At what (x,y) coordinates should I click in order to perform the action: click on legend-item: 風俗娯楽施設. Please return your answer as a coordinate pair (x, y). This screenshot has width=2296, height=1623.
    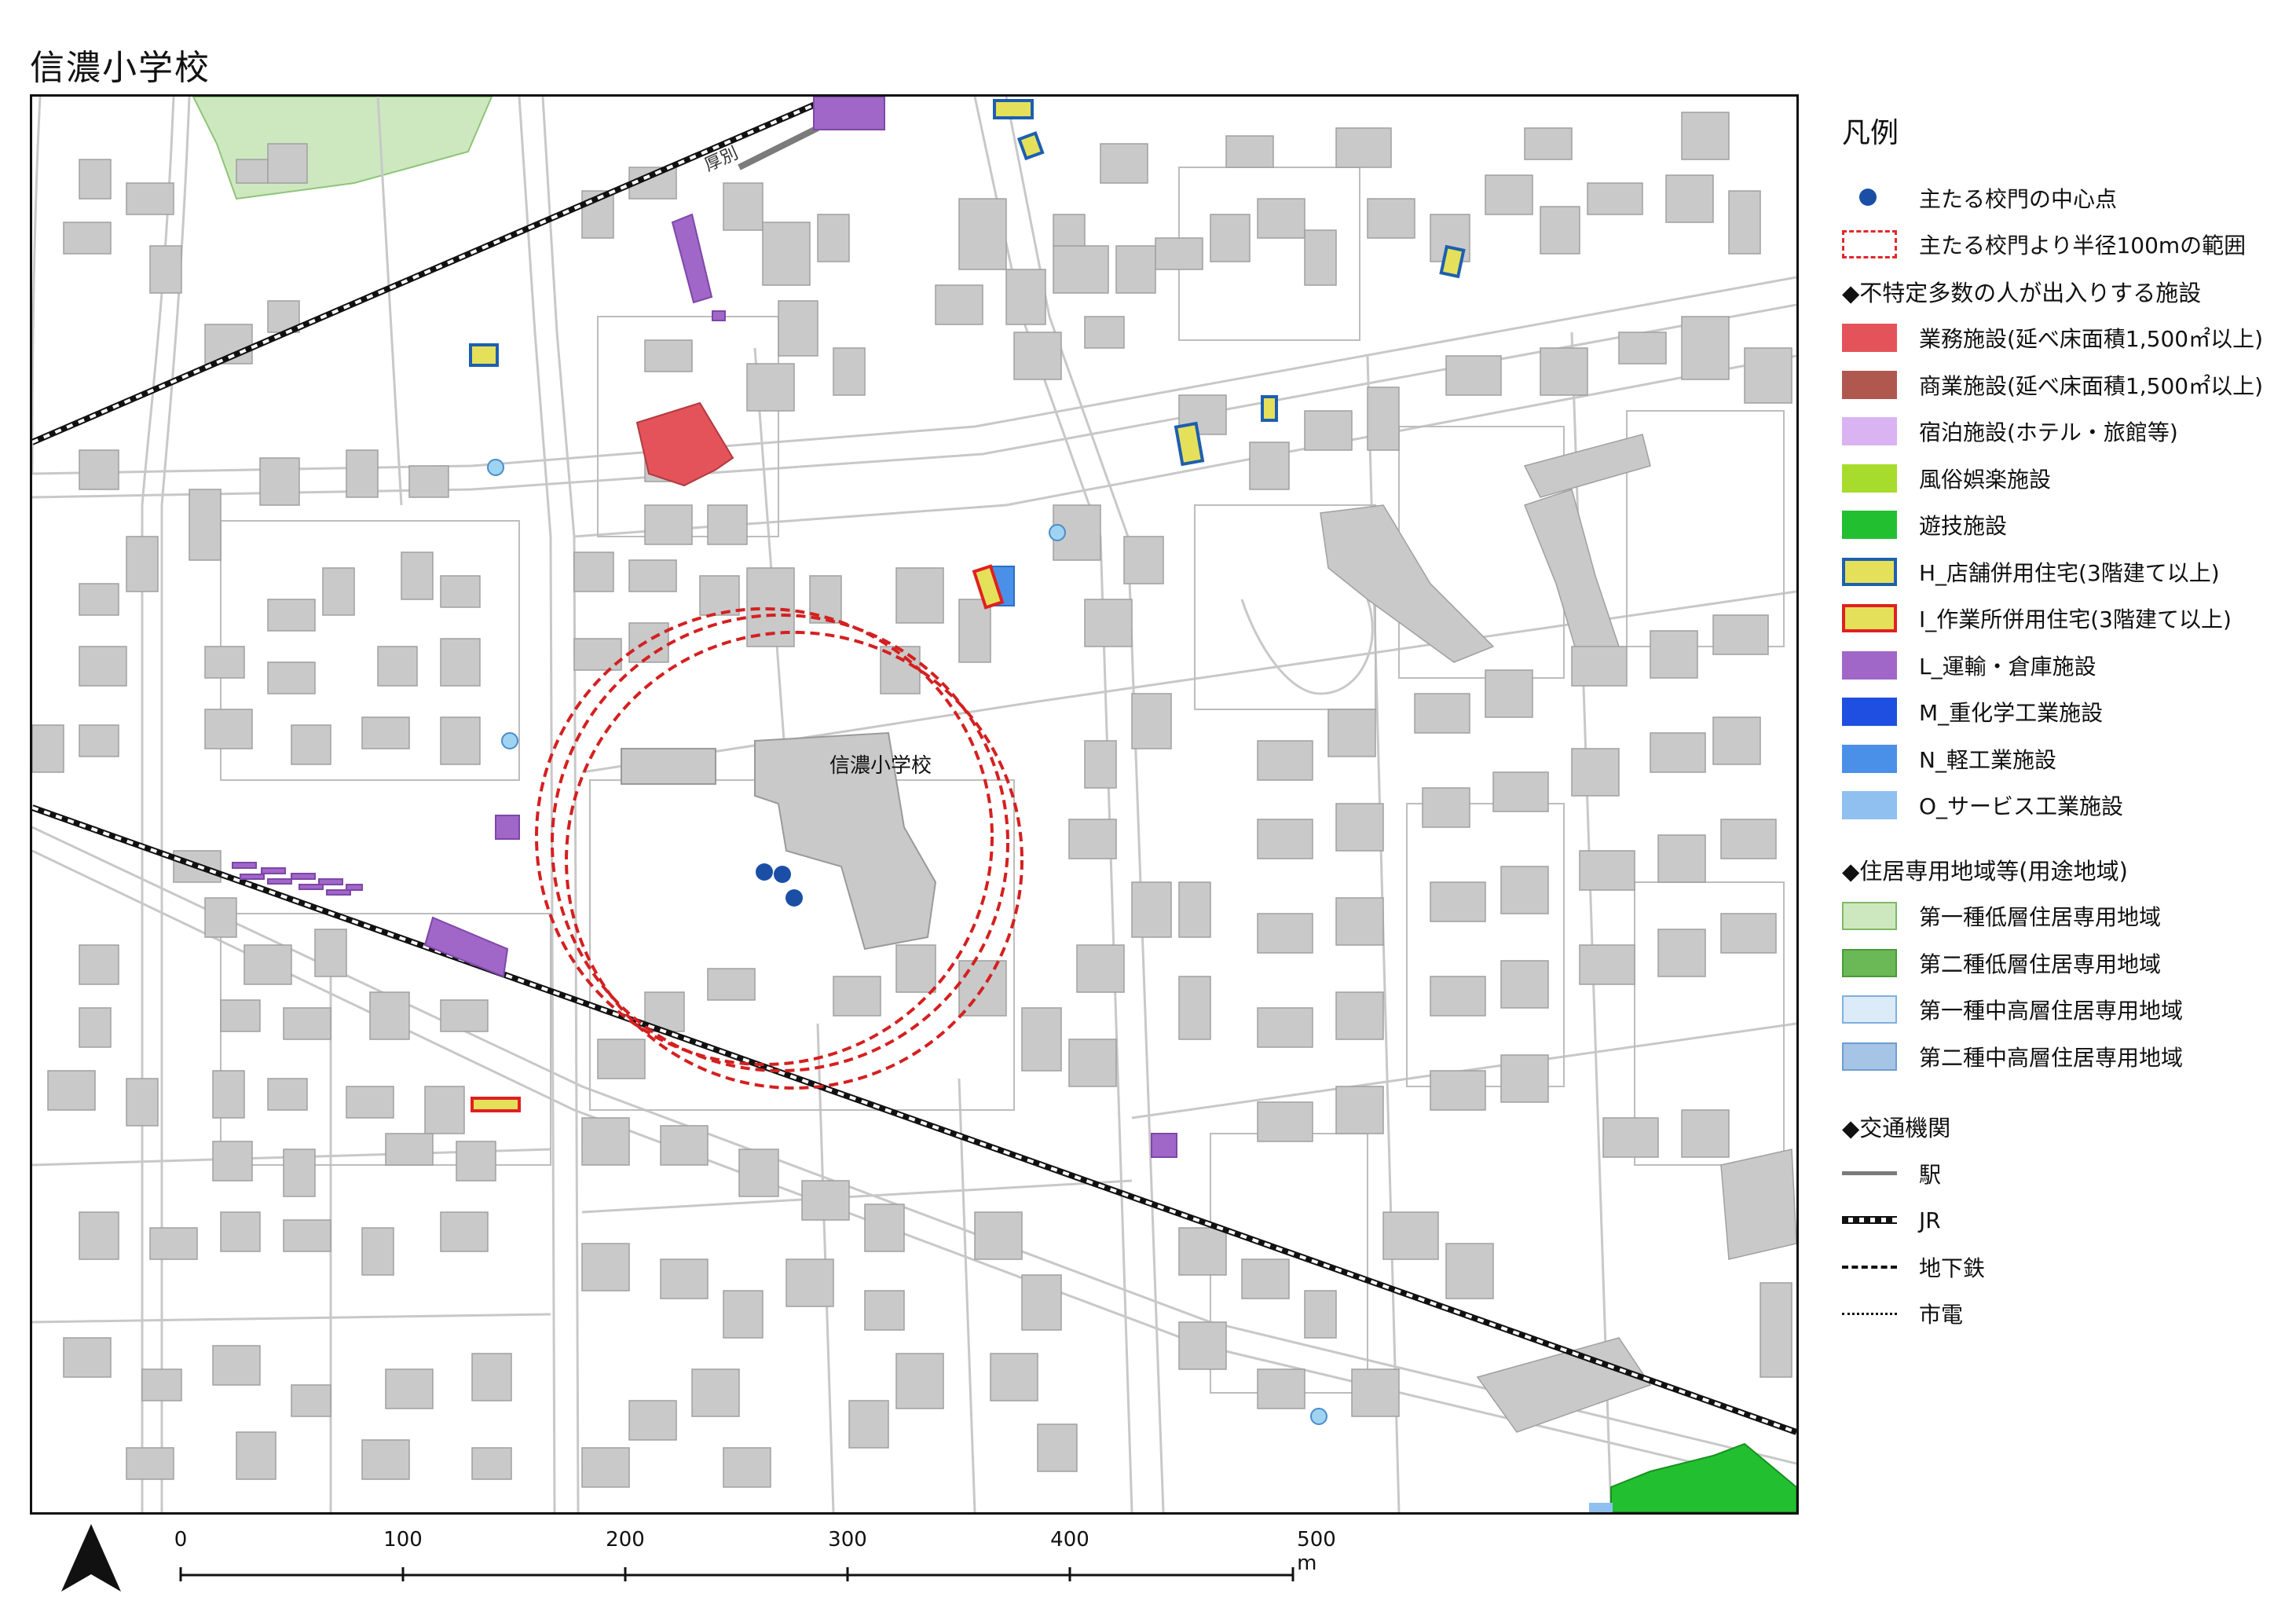
    Looking at the image, I should click on (2062, 478).